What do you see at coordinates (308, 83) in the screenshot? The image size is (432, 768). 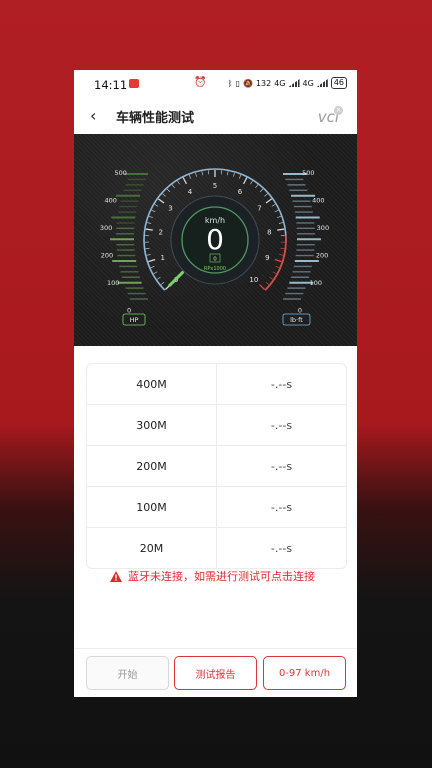 I see `network-type-2: 4G` at bounding box center [308, 83].